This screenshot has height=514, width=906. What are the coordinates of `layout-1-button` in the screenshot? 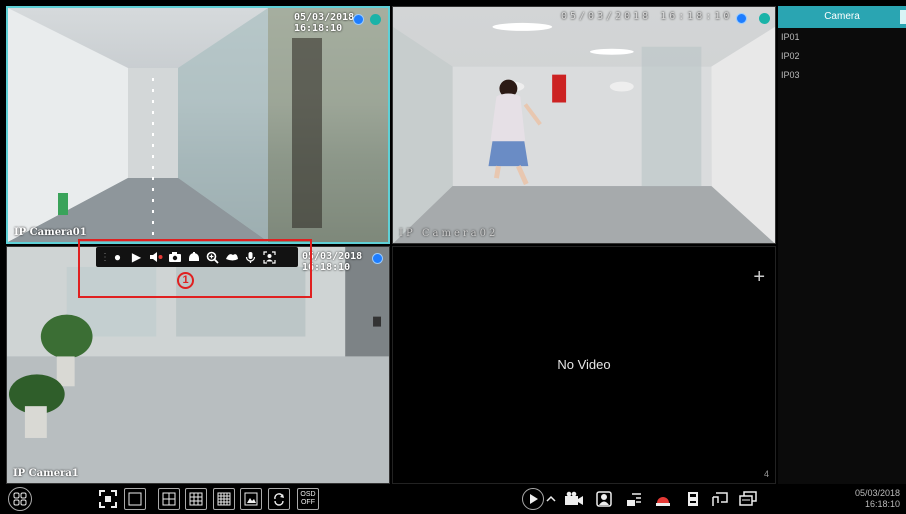 It's located at (135, 499).